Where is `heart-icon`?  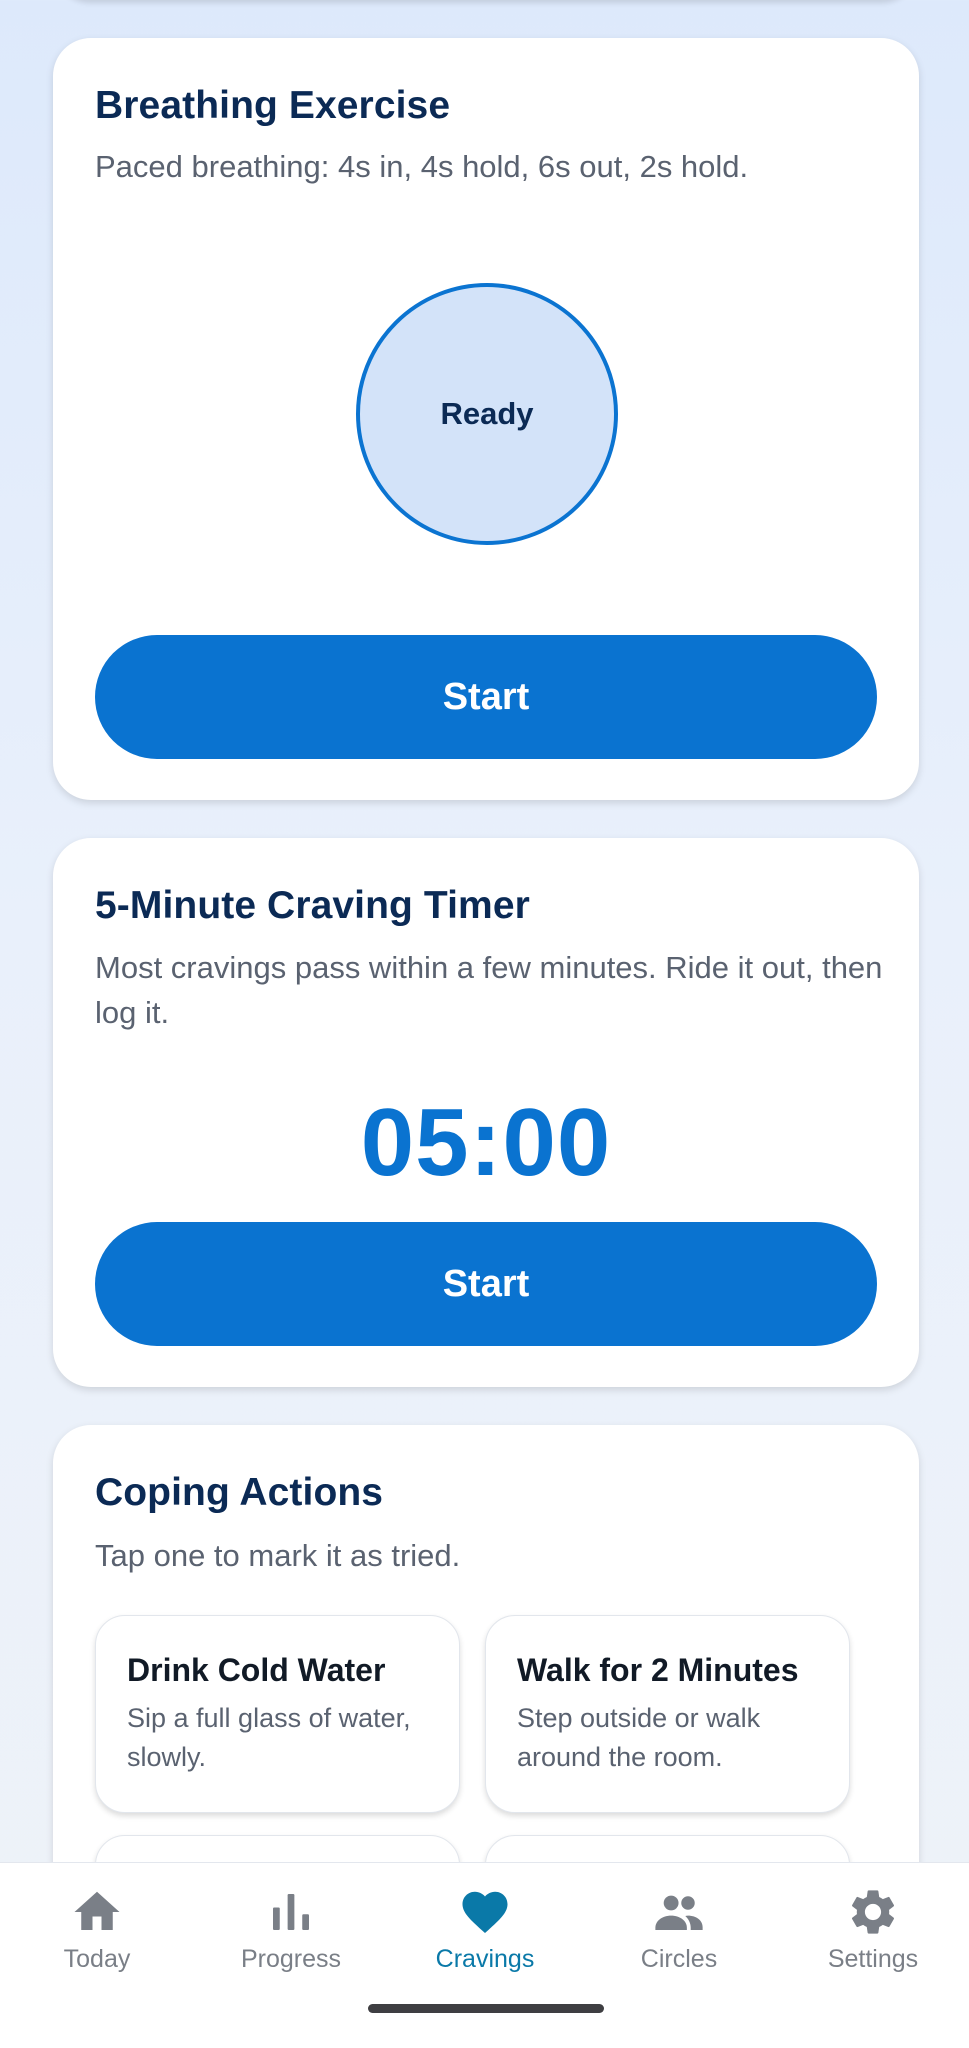
heart-icon is located at coordinates (485, 1912).